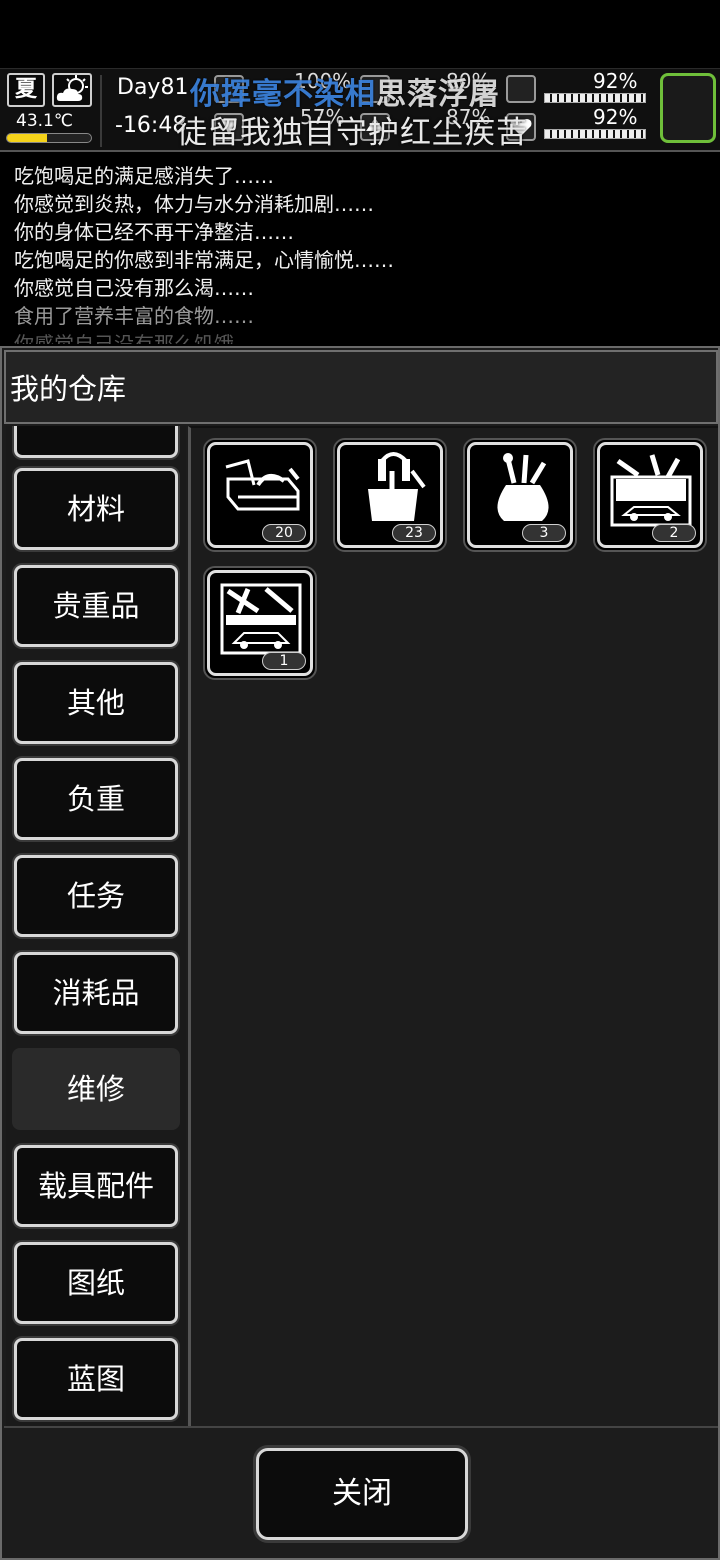 Image resolution: width=720 pixels, height=1560 pixels. I want to click on season-indicator: 夏, so click(26, 90).